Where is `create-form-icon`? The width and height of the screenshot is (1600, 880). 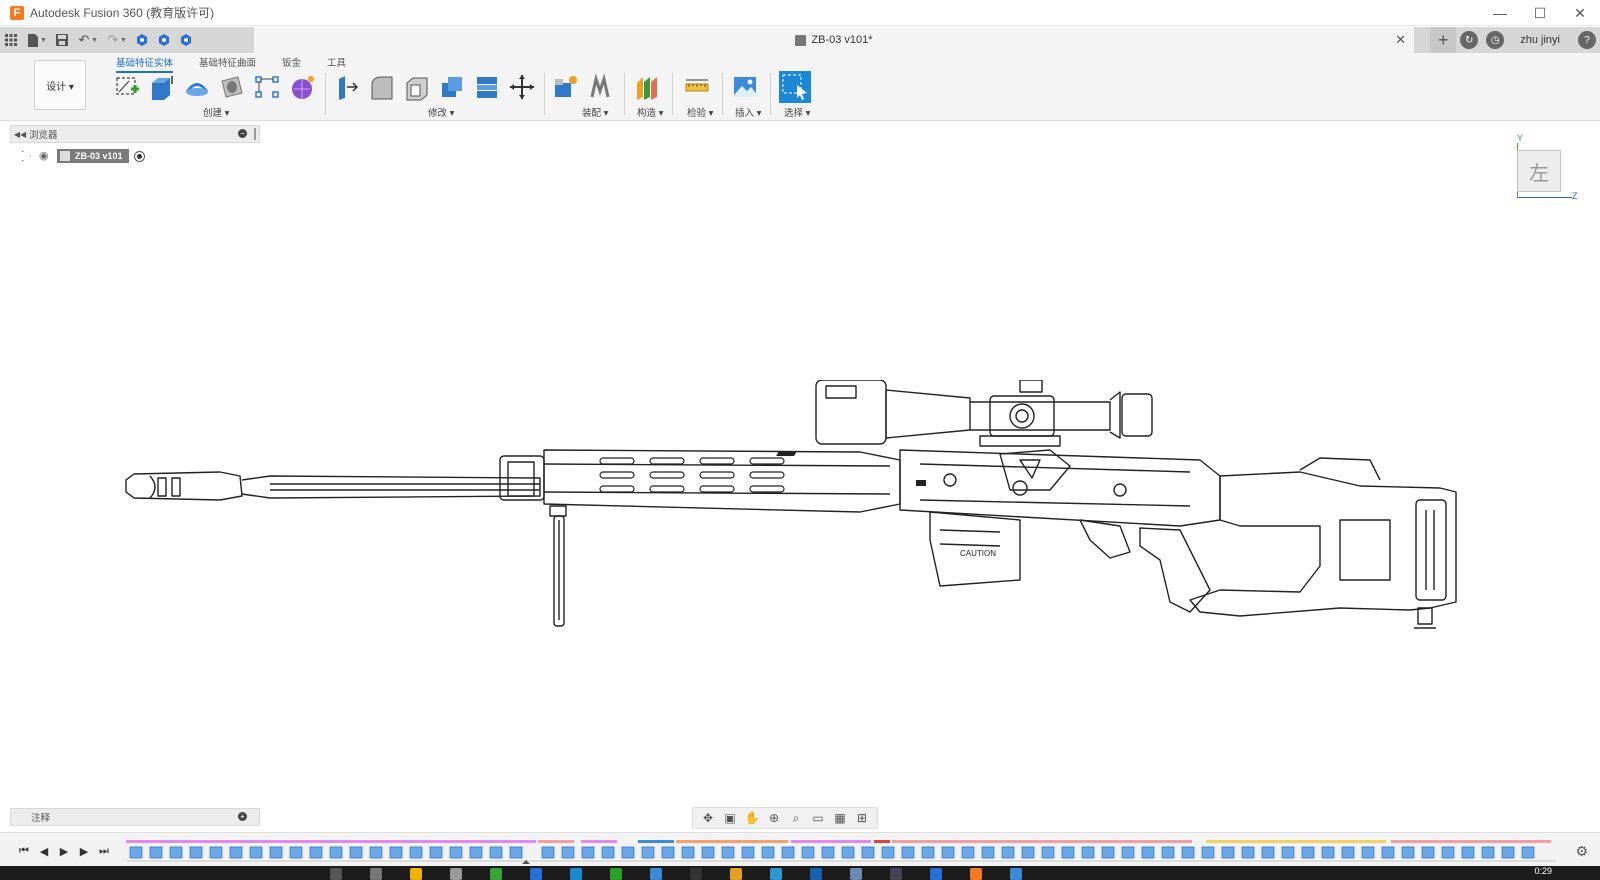
create-form-icon is located at coordinates (302, 87).